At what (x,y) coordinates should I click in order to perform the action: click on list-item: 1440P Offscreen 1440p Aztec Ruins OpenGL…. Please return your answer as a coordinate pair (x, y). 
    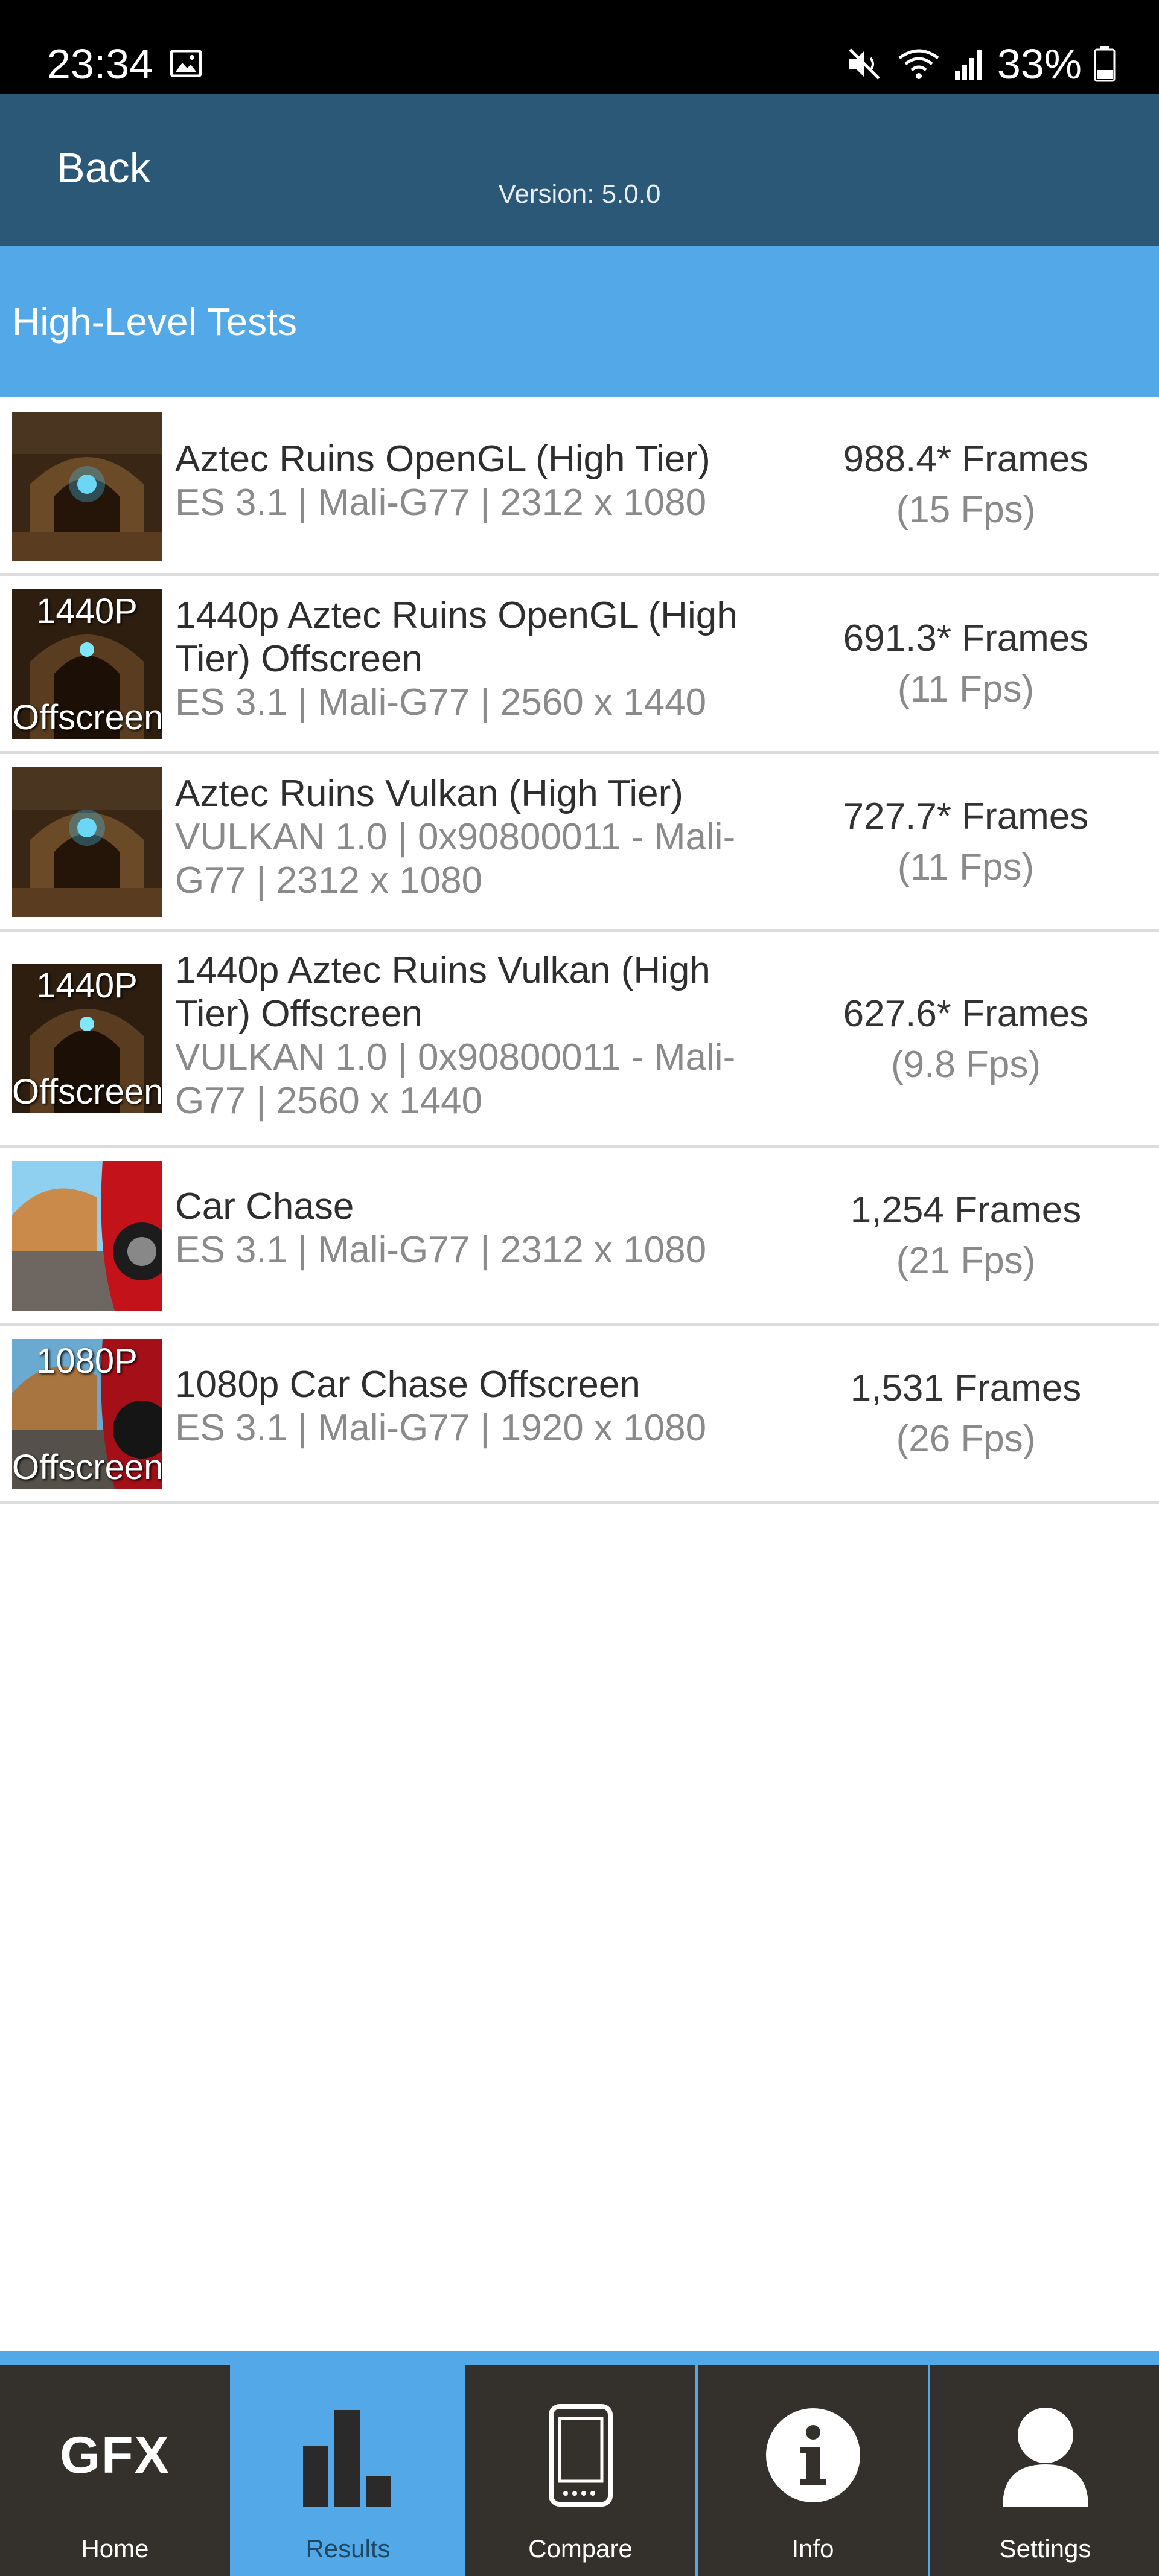
    Looking at the image, I should click on (579, 665).